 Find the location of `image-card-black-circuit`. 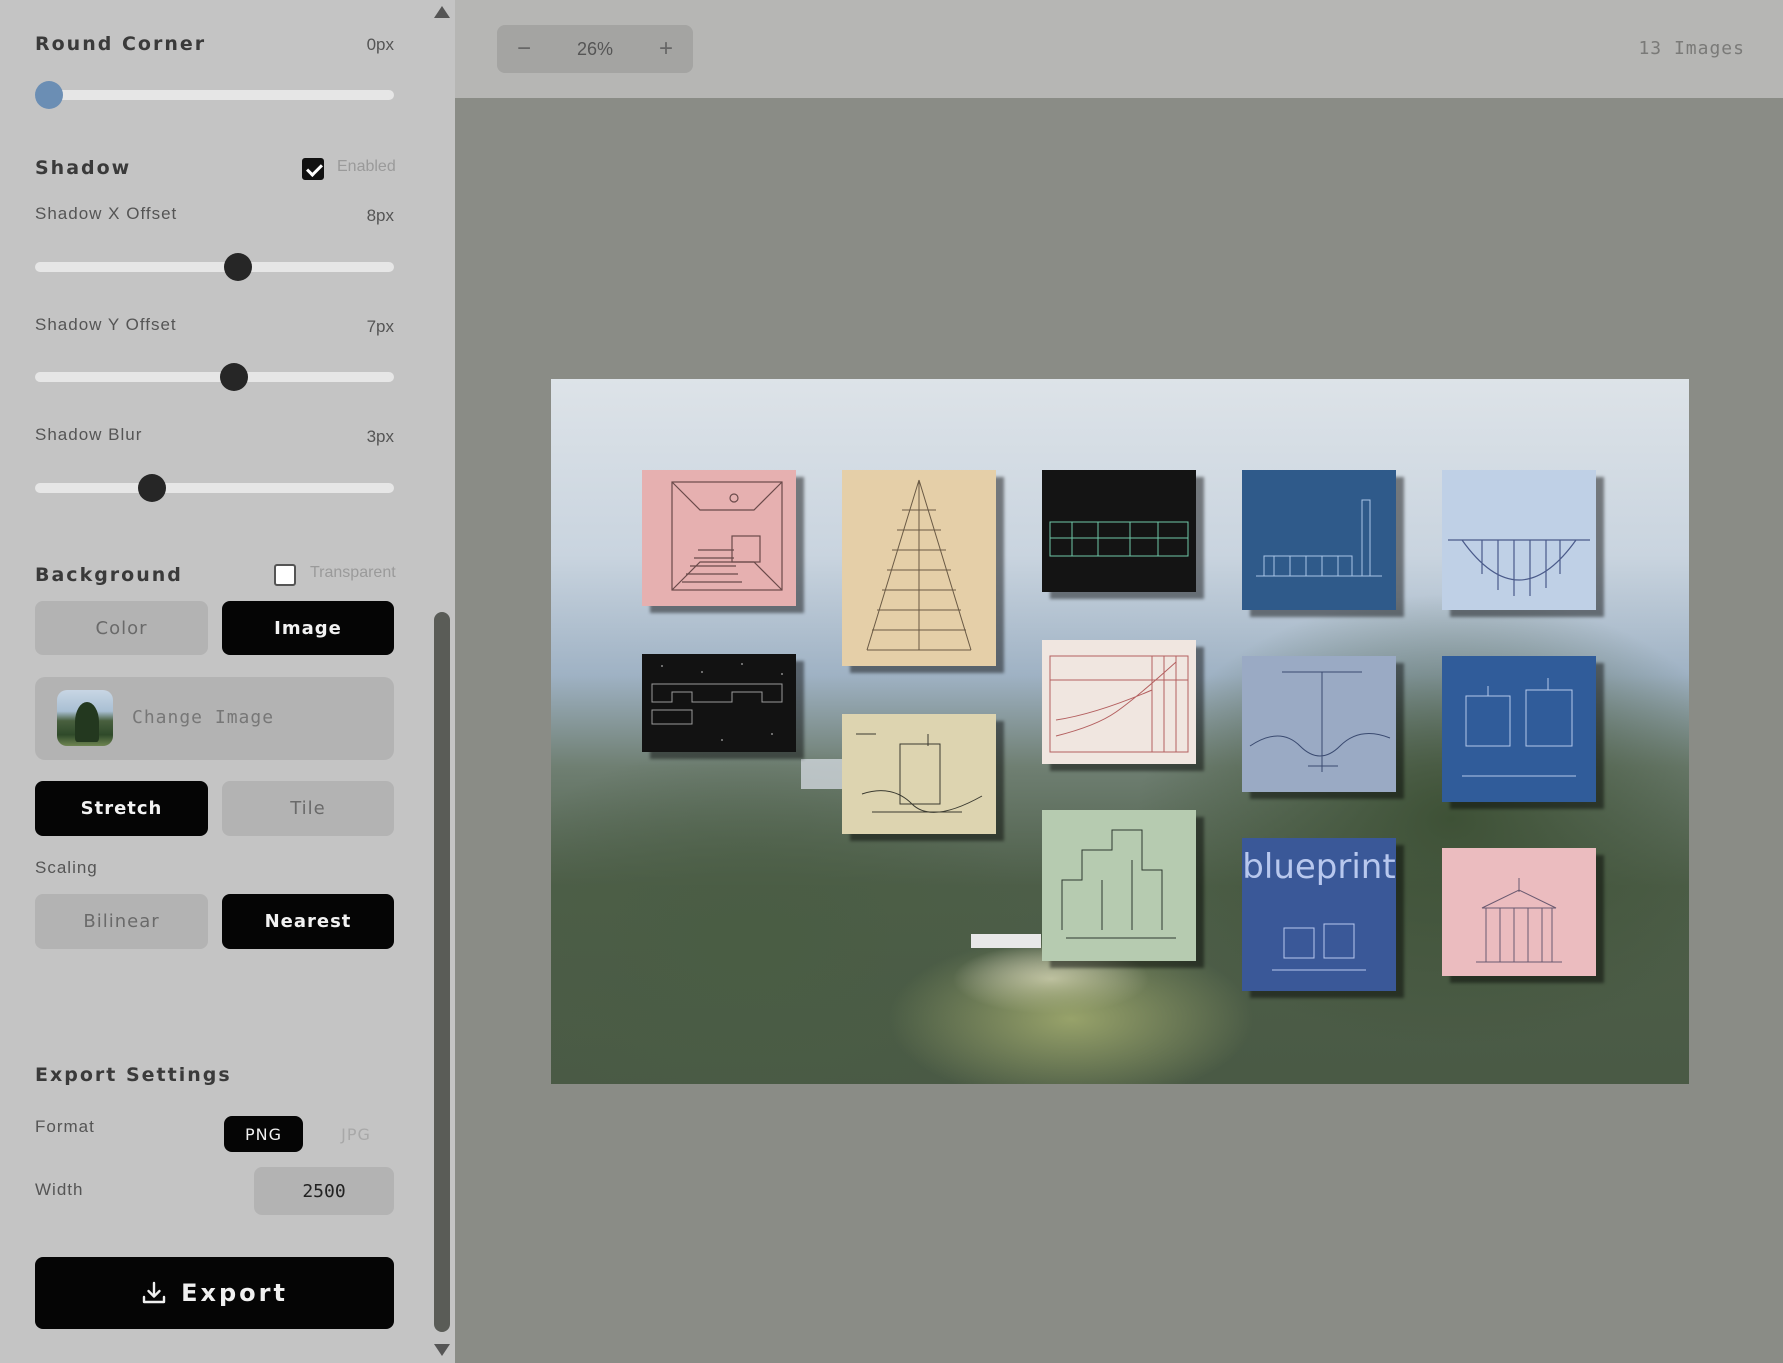

image-card-black-circuit is located at coordinates (1119, 531).